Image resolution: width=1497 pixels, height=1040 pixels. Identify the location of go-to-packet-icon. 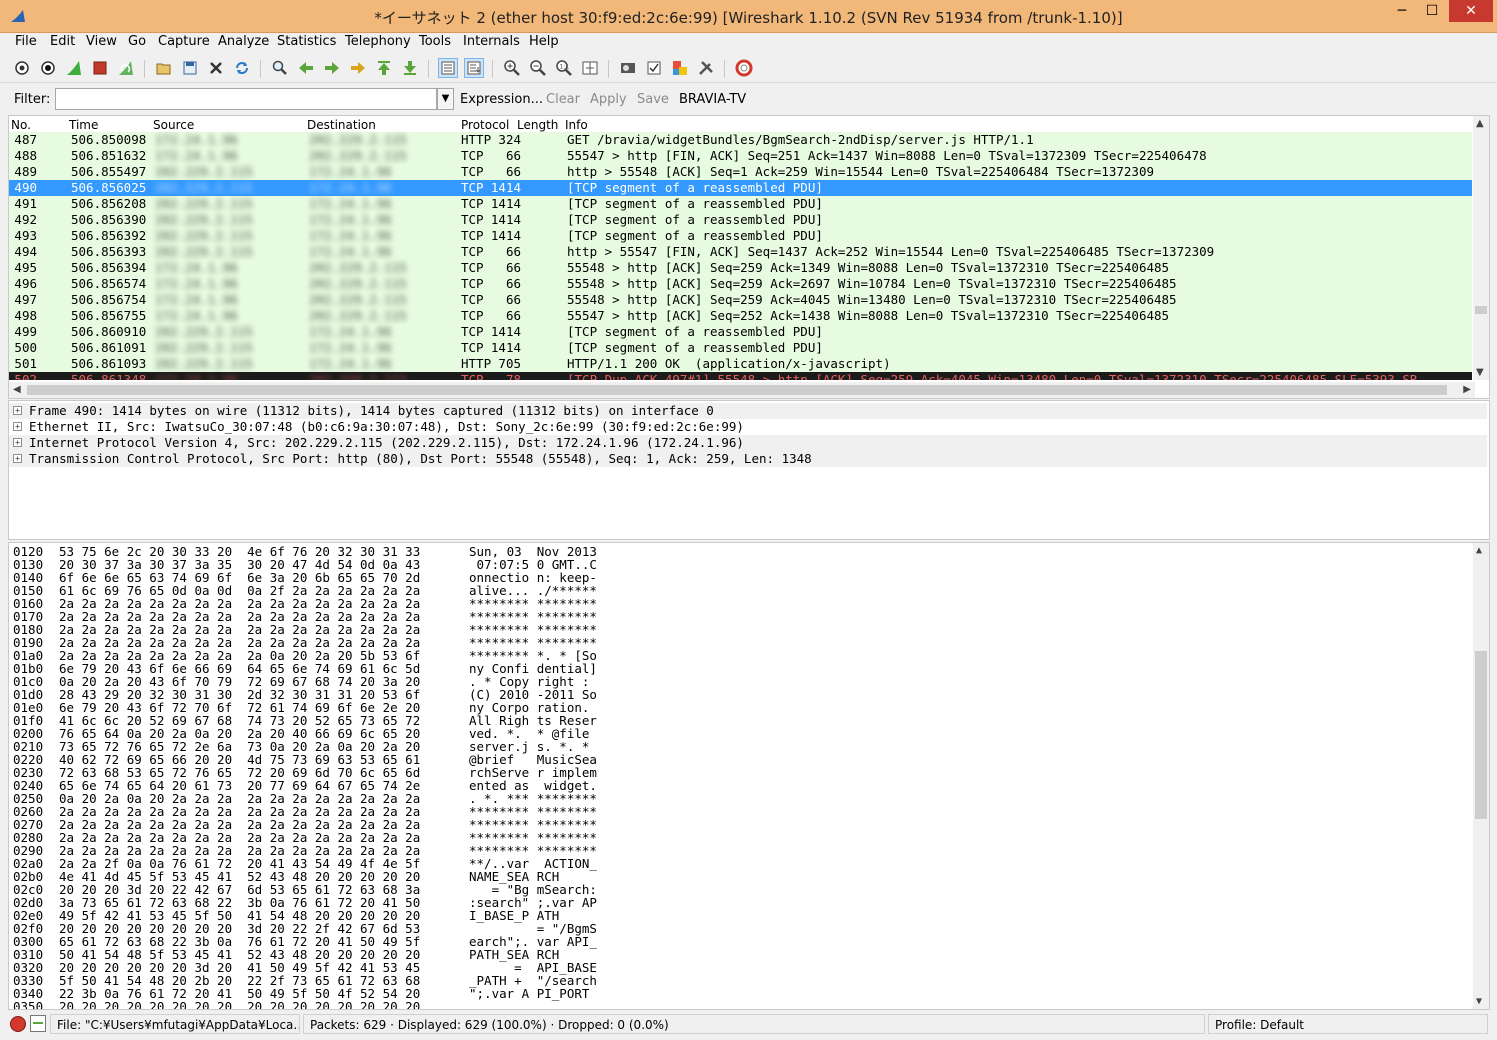
(358, 68).